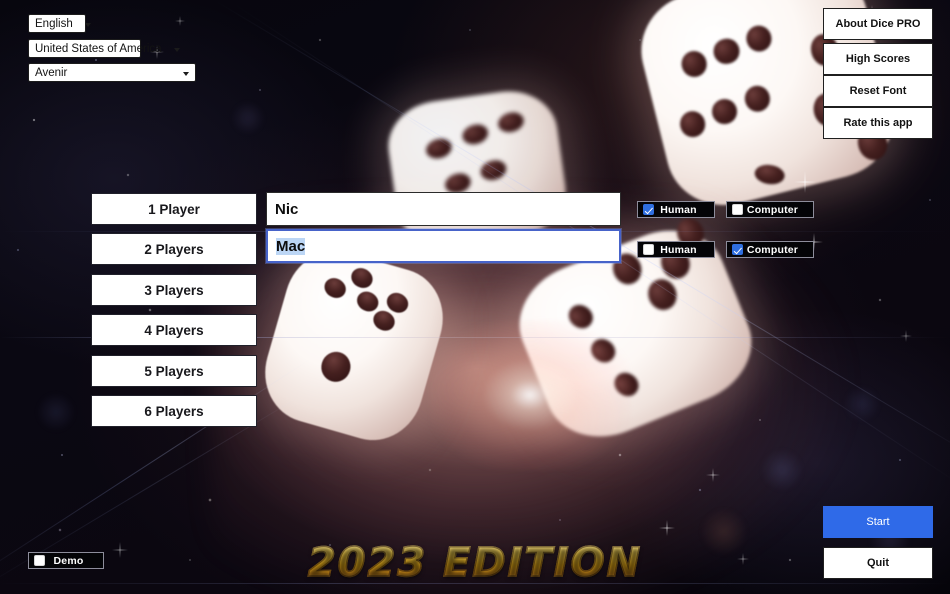  Describe the element at coordinates (112, 72) in the screenshot. I see `font-dropdown: Avenir` at that location.